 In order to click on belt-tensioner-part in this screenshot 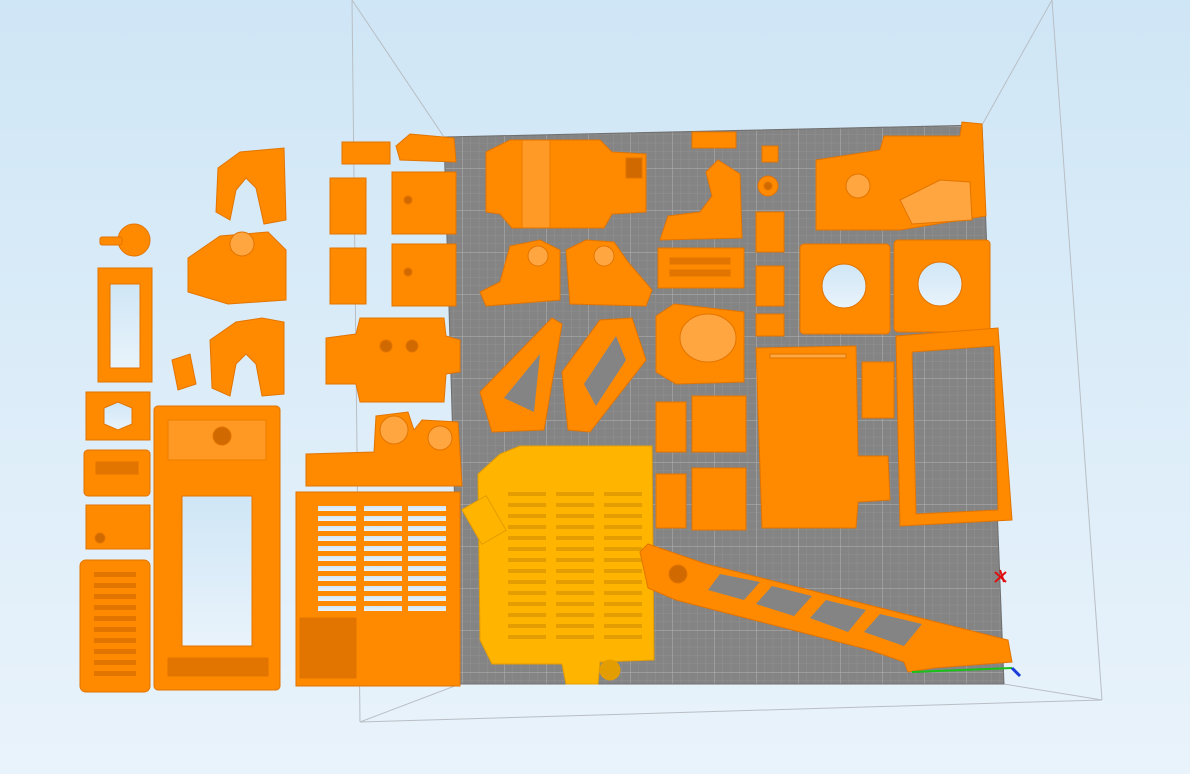, I will do `click(701, 268)`.